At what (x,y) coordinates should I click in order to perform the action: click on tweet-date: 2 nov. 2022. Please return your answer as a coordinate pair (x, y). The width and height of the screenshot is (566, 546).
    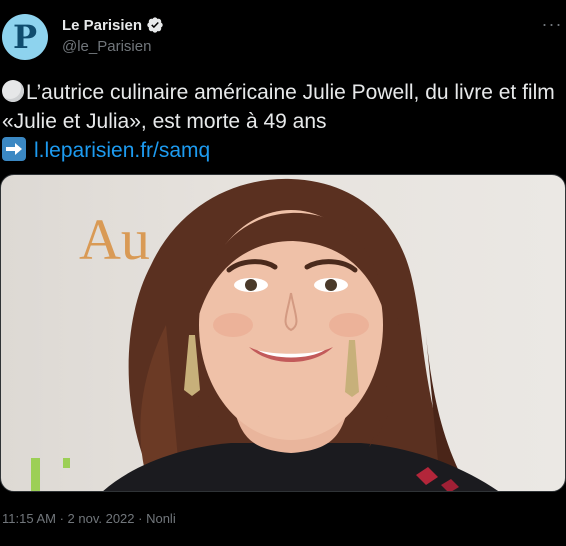
    Looking at the image, I should click on (101, 518).